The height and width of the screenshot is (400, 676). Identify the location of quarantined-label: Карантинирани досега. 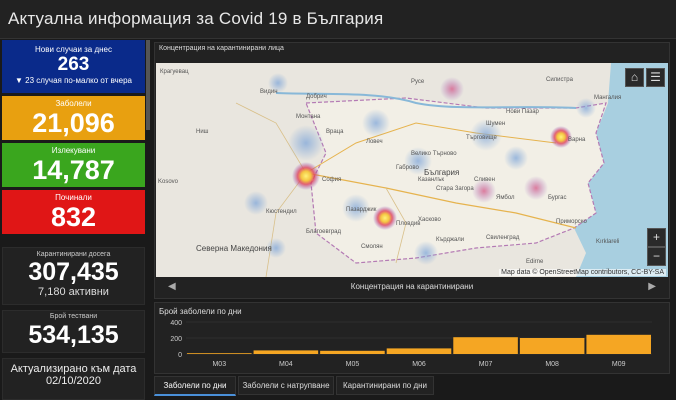
(73, 254).